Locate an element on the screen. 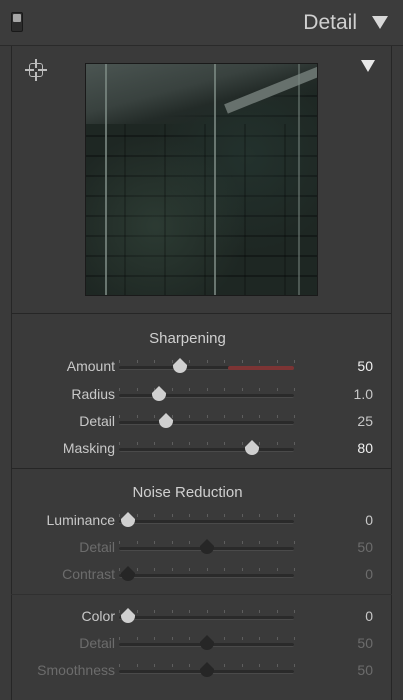 This screenshot has height=700, width=403. slider-label: Luminance is located at coordinates (81, 520).